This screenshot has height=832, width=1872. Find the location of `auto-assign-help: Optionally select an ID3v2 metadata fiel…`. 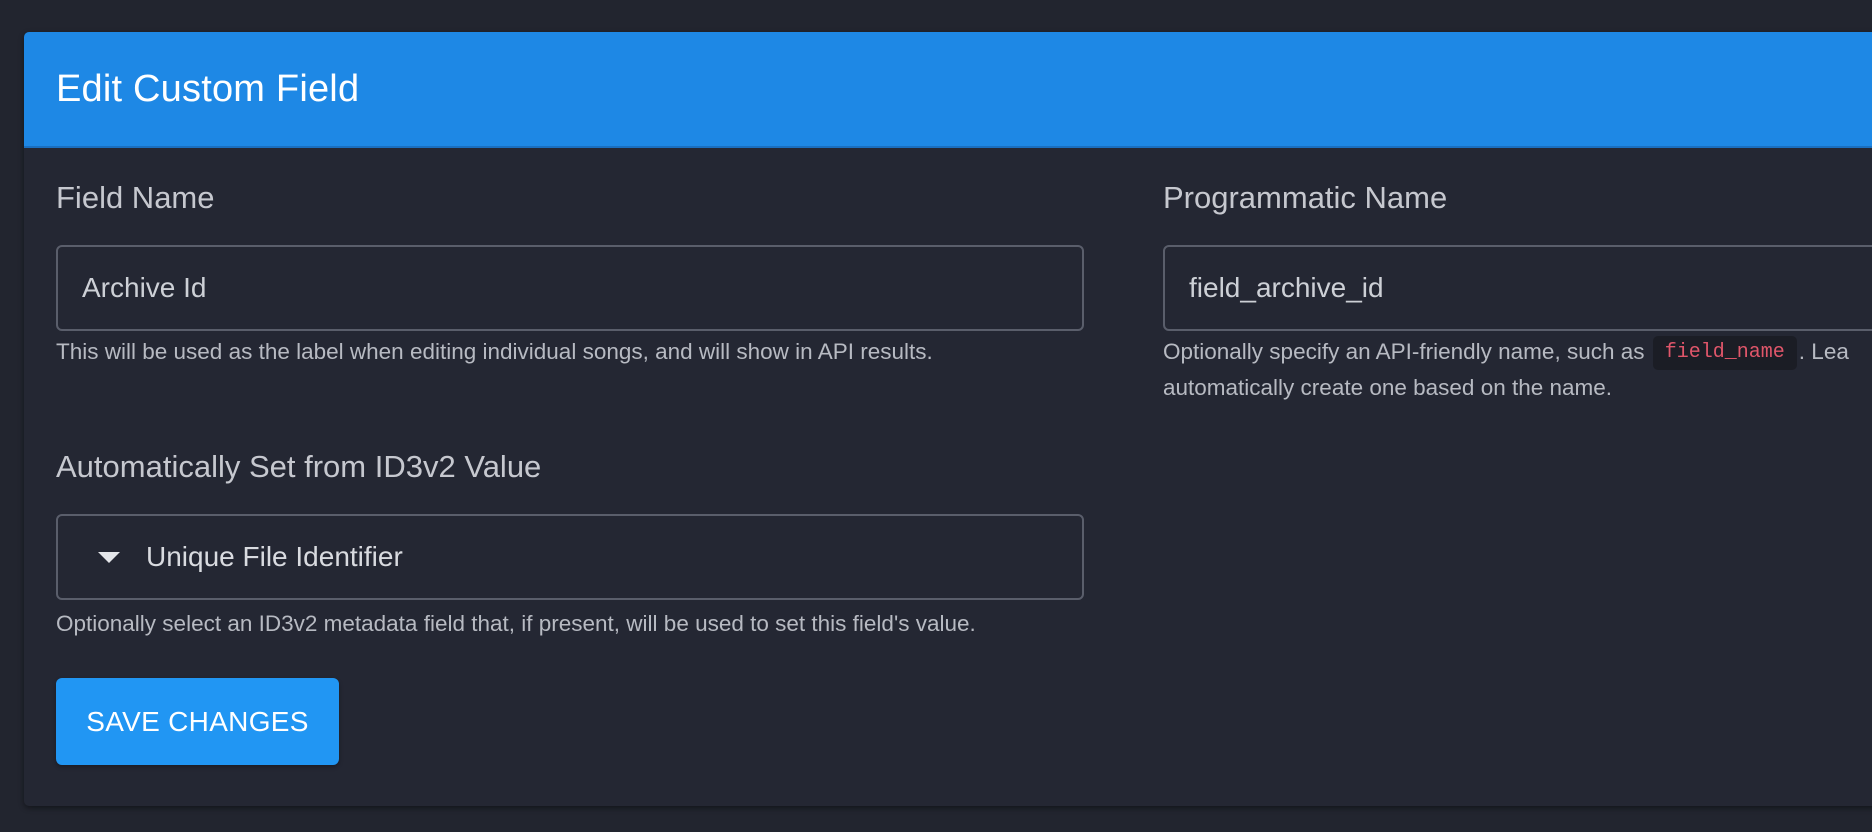

auto-assign-help: Optionally select an ID3v2 metadata fiel… is located at coordinates (516, 623).